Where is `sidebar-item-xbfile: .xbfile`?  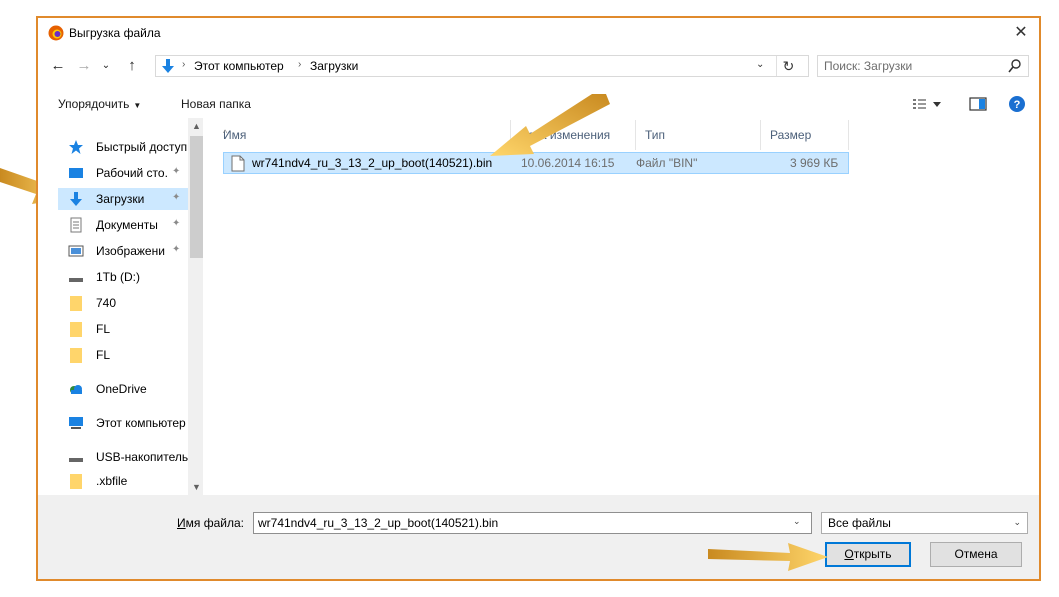 sidebar-item-xbfile: .xbfile is located at coordinates (128, 481).